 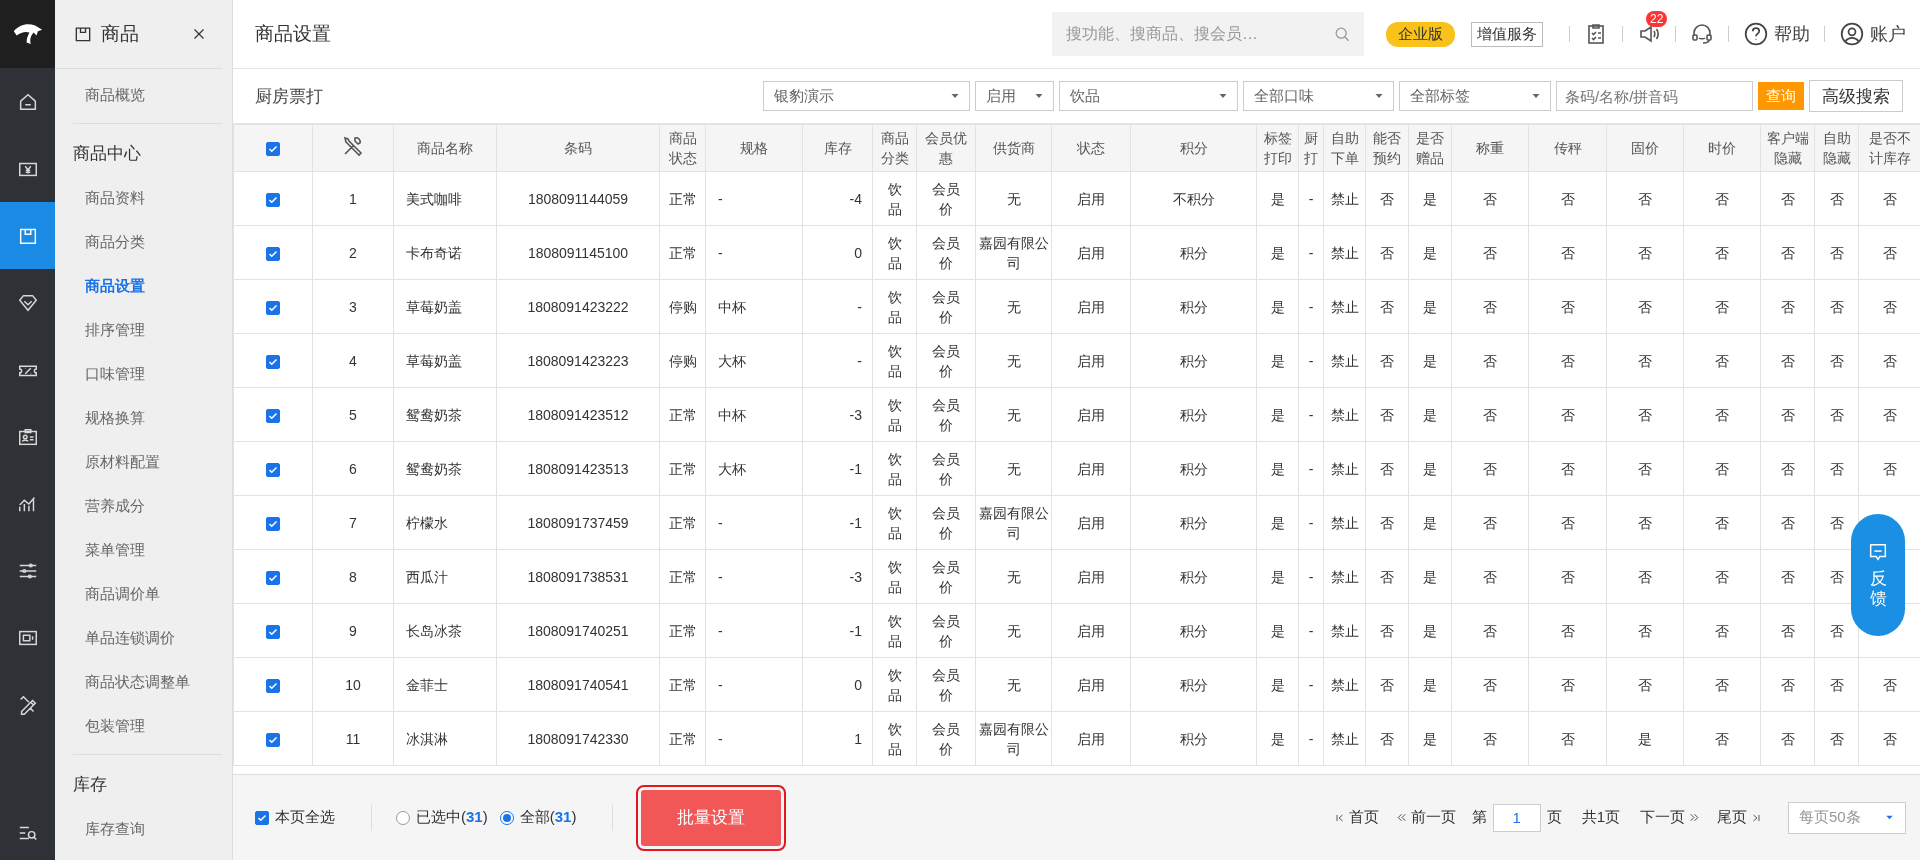 I want to click on dropdown: 全部口味, so click(x=1318, y=96).